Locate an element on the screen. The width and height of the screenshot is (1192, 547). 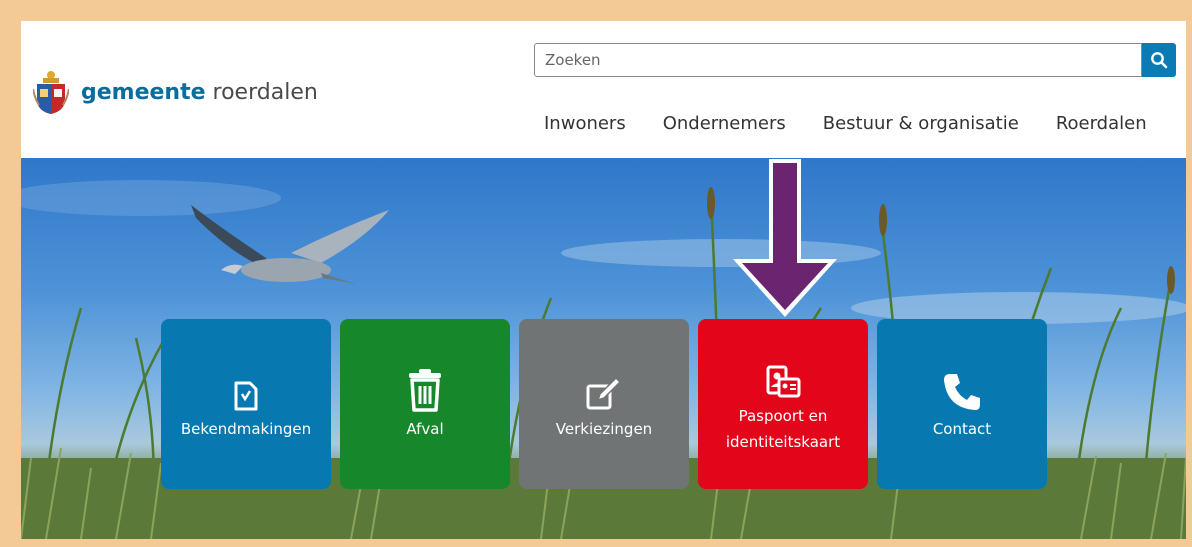
search-bar is located at coordinates (855, 60).